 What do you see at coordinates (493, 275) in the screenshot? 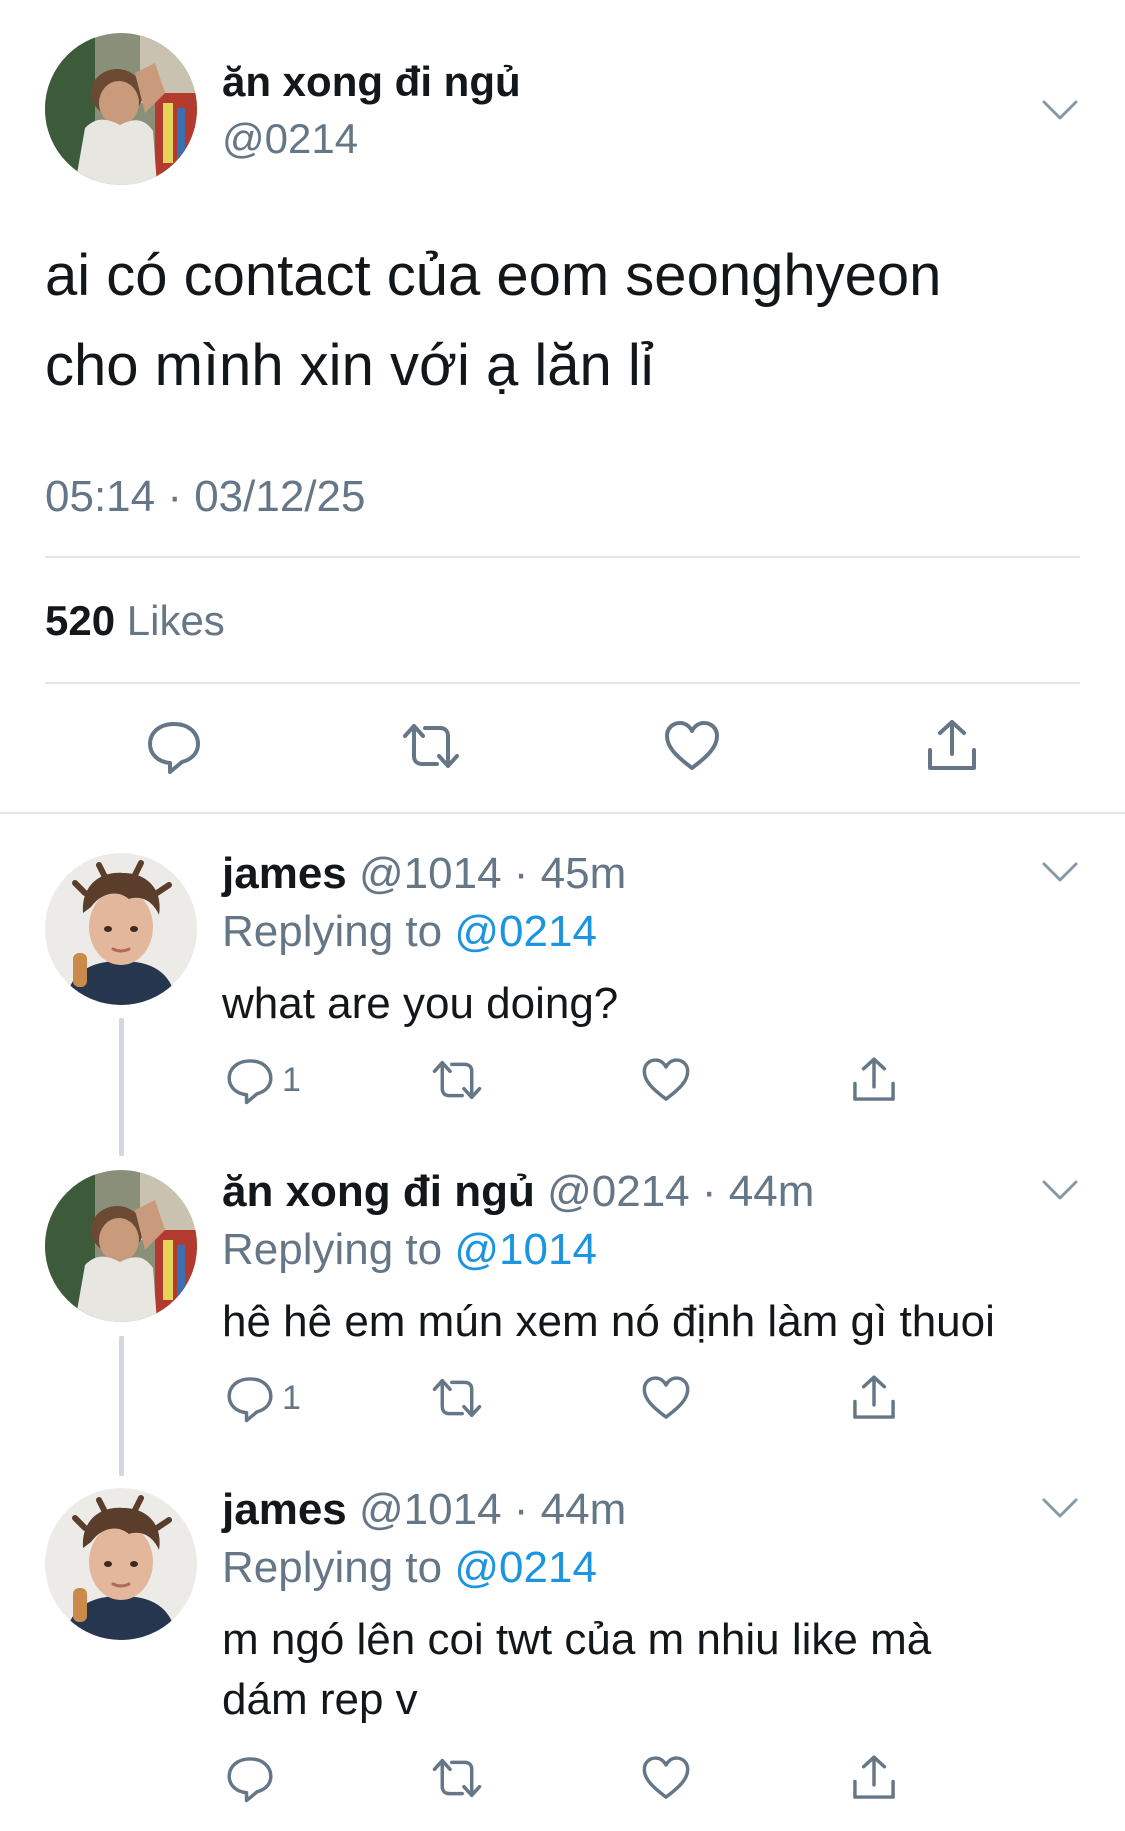
I see `main-tweet-text-line-1: ai có contact của eom seonghyeon` at bounding box center [493, 275].